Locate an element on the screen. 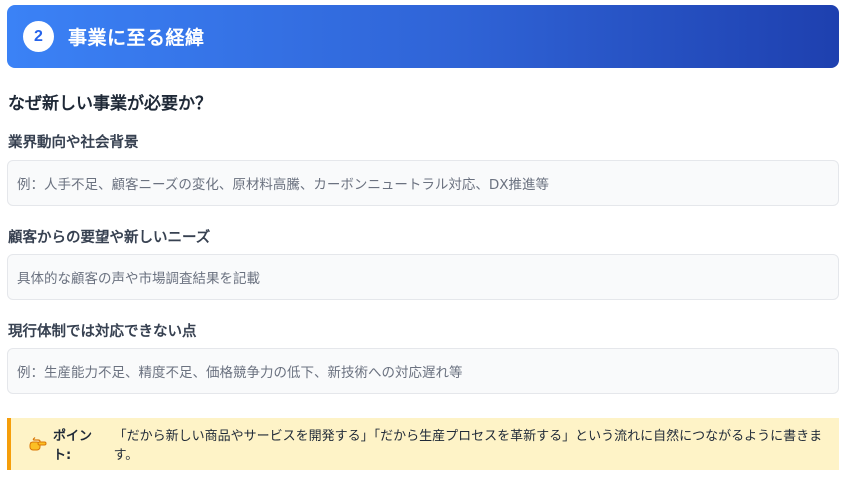  field-label-customer-needs: 顧客からの要望や新しいニーズ is located at coordinates (109, 238).